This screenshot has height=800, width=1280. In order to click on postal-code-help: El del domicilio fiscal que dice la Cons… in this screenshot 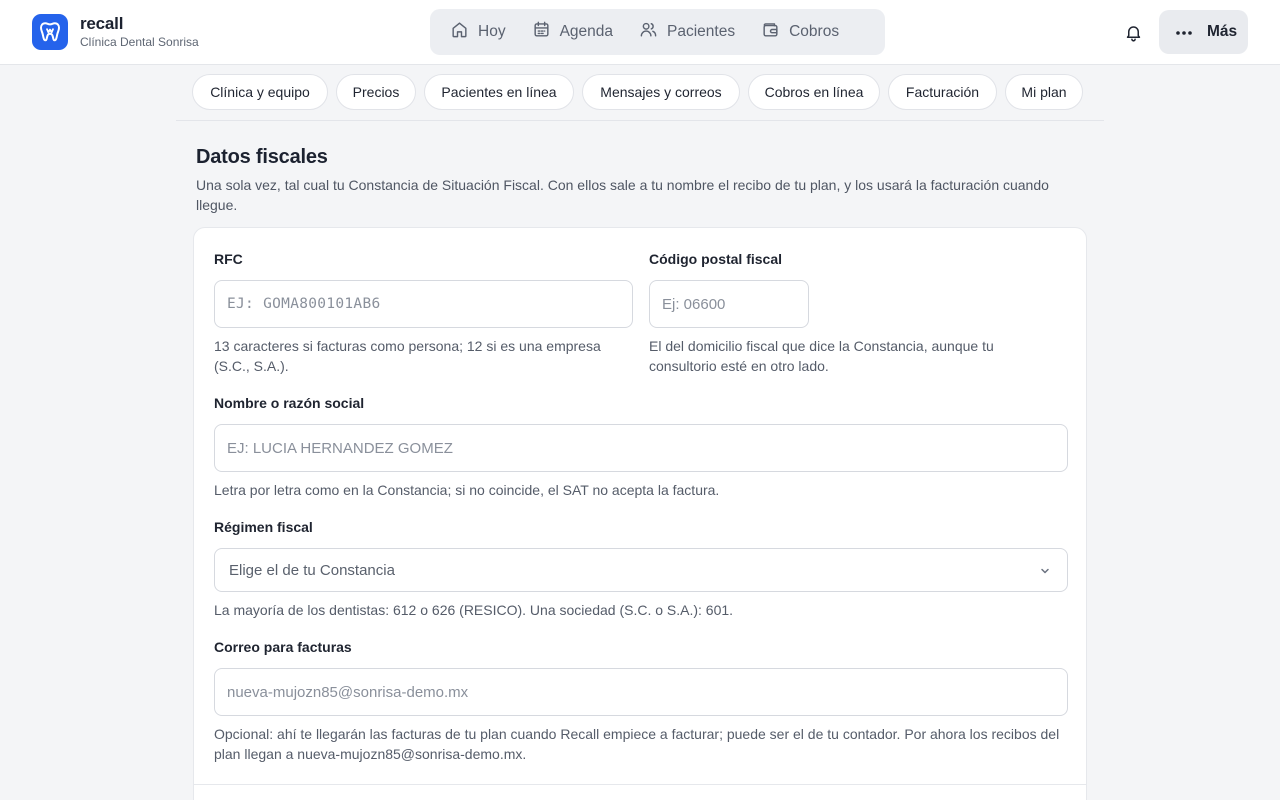, I will do `click(821, 356)`.